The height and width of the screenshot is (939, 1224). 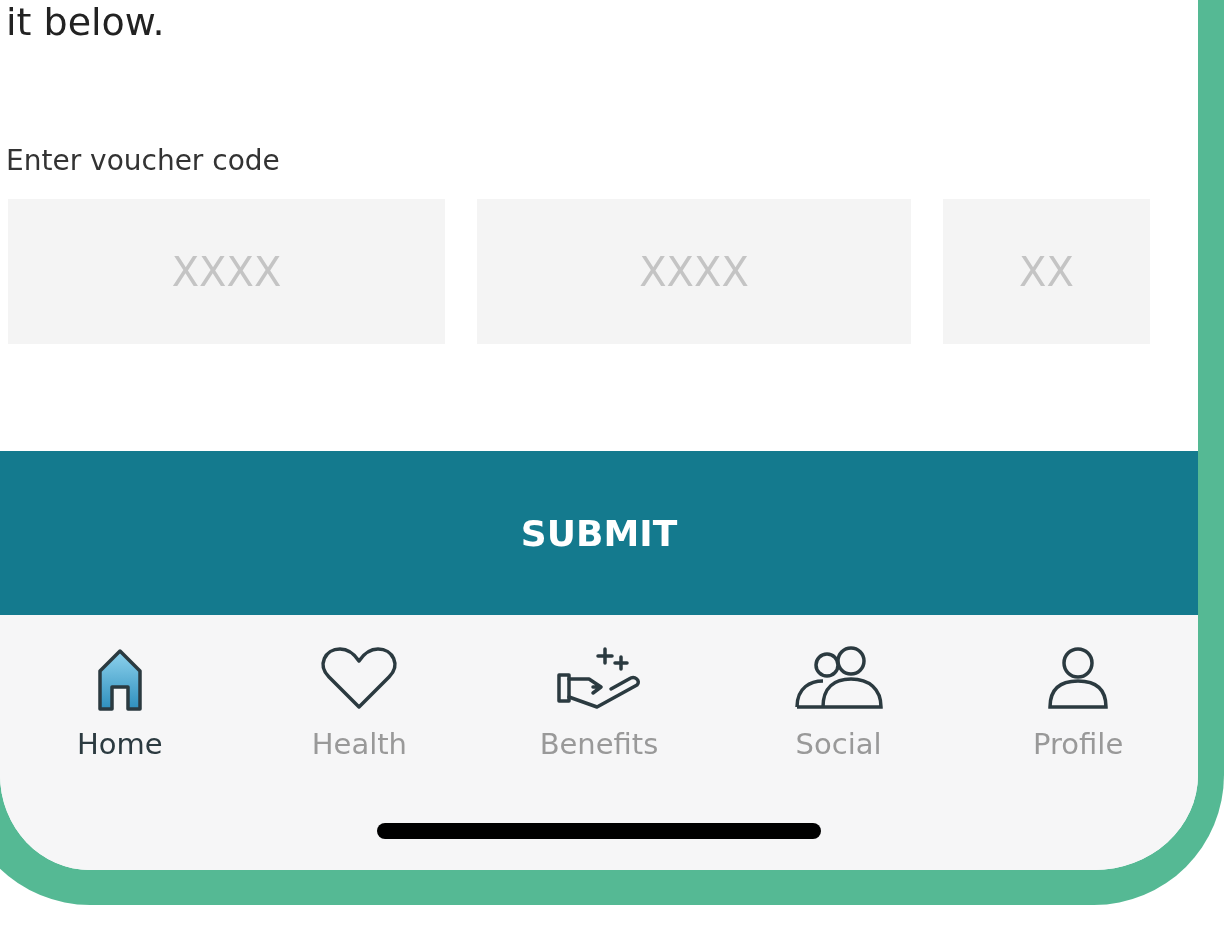 I want to click on tab-item: Profile, so click(x=1078, y=702).